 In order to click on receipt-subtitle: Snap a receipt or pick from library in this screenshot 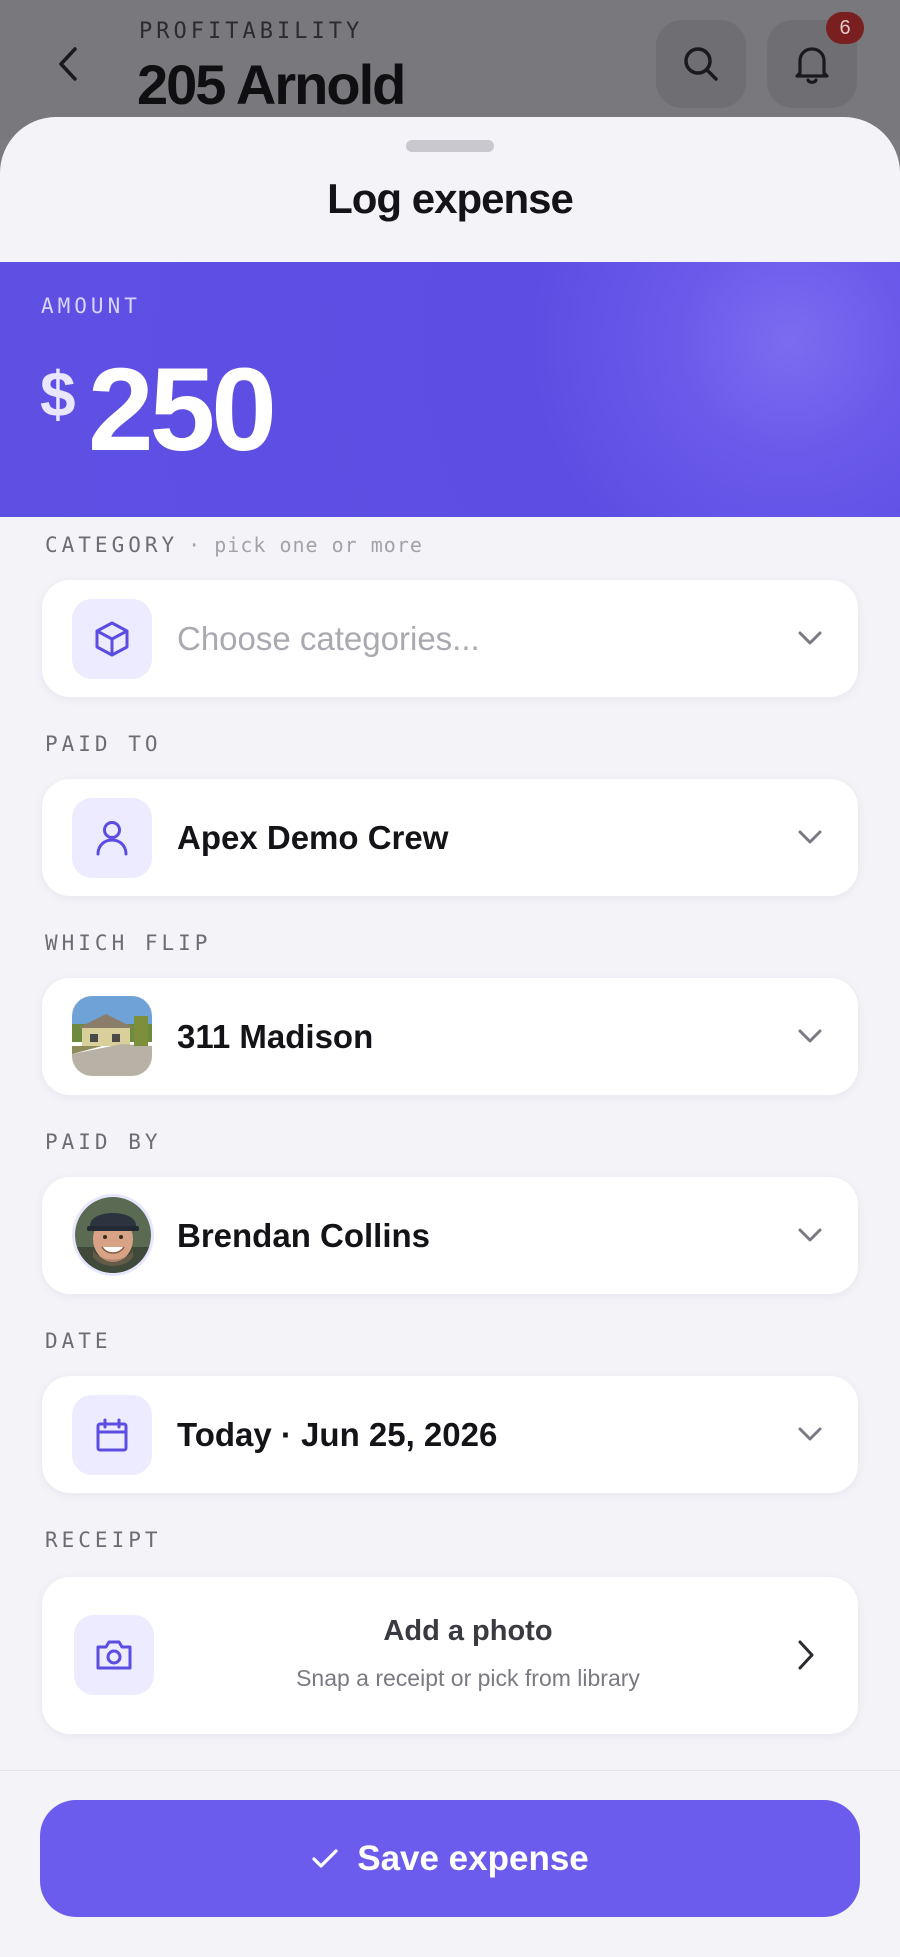, I will do `click(468, 1678)`.